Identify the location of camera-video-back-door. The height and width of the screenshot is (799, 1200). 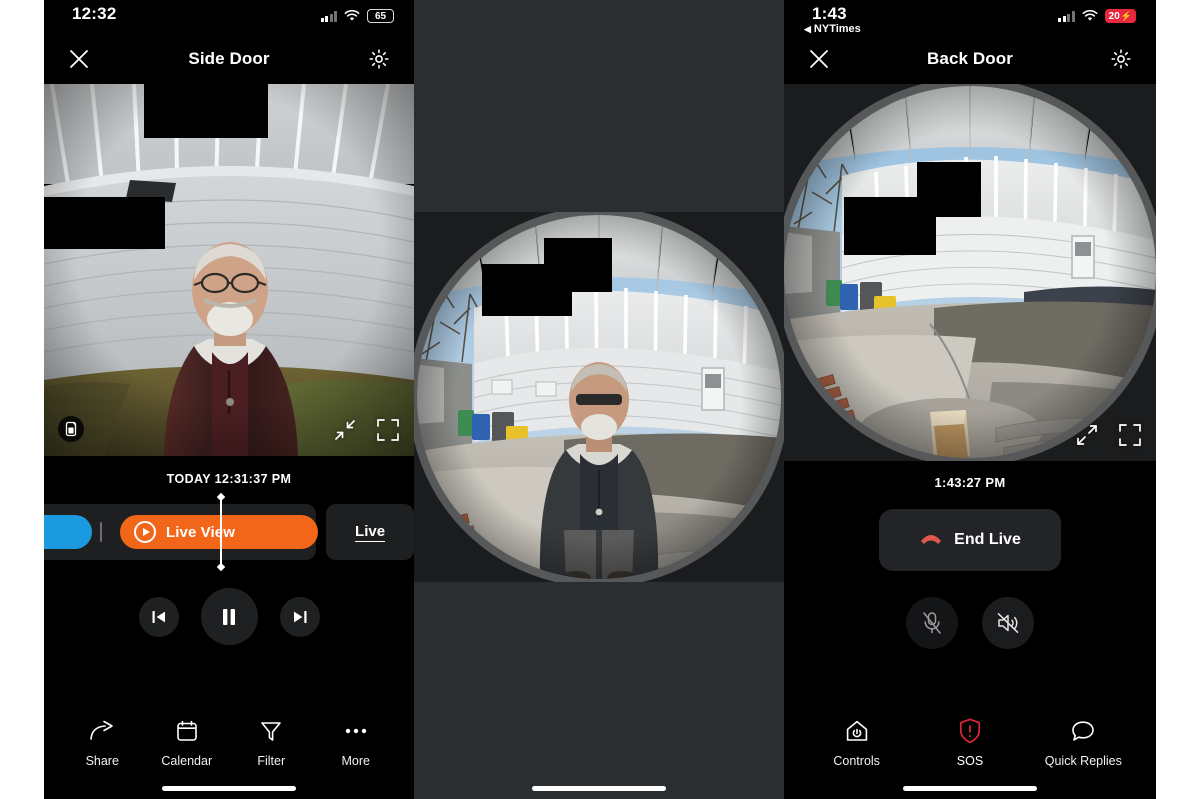
(970, 272).